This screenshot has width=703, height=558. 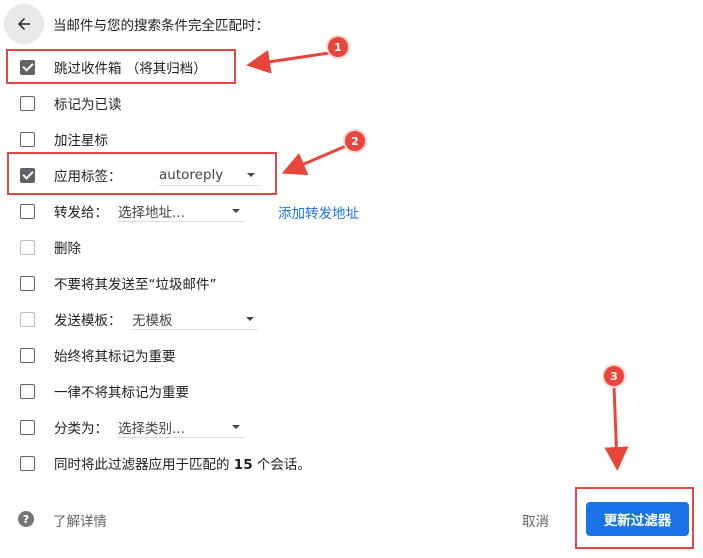 I want to click on arrow-2-icon, so click(x=314, y=160).